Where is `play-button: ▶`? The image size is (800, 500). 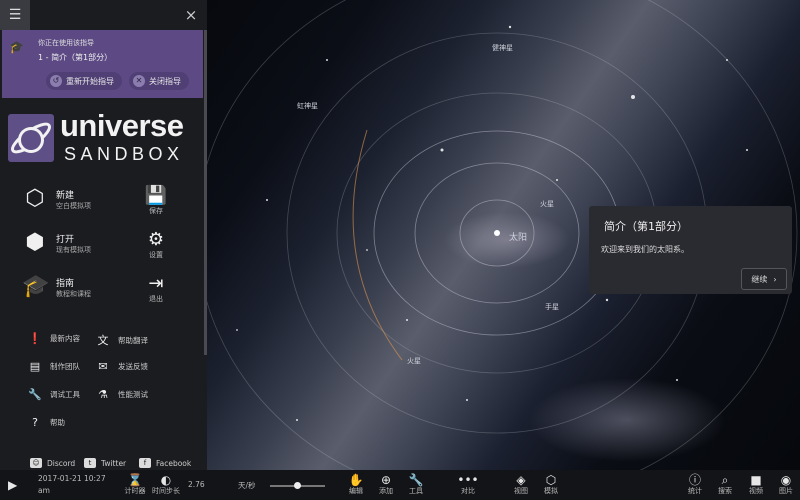
play-button: ▶ is located at coordinates (12, 485).